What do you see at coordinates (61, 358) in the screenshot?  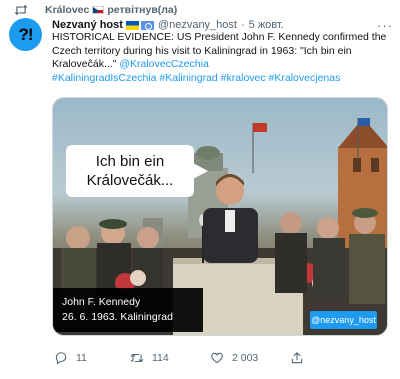 I see `reply-icon` at bounding box center [61, 358].